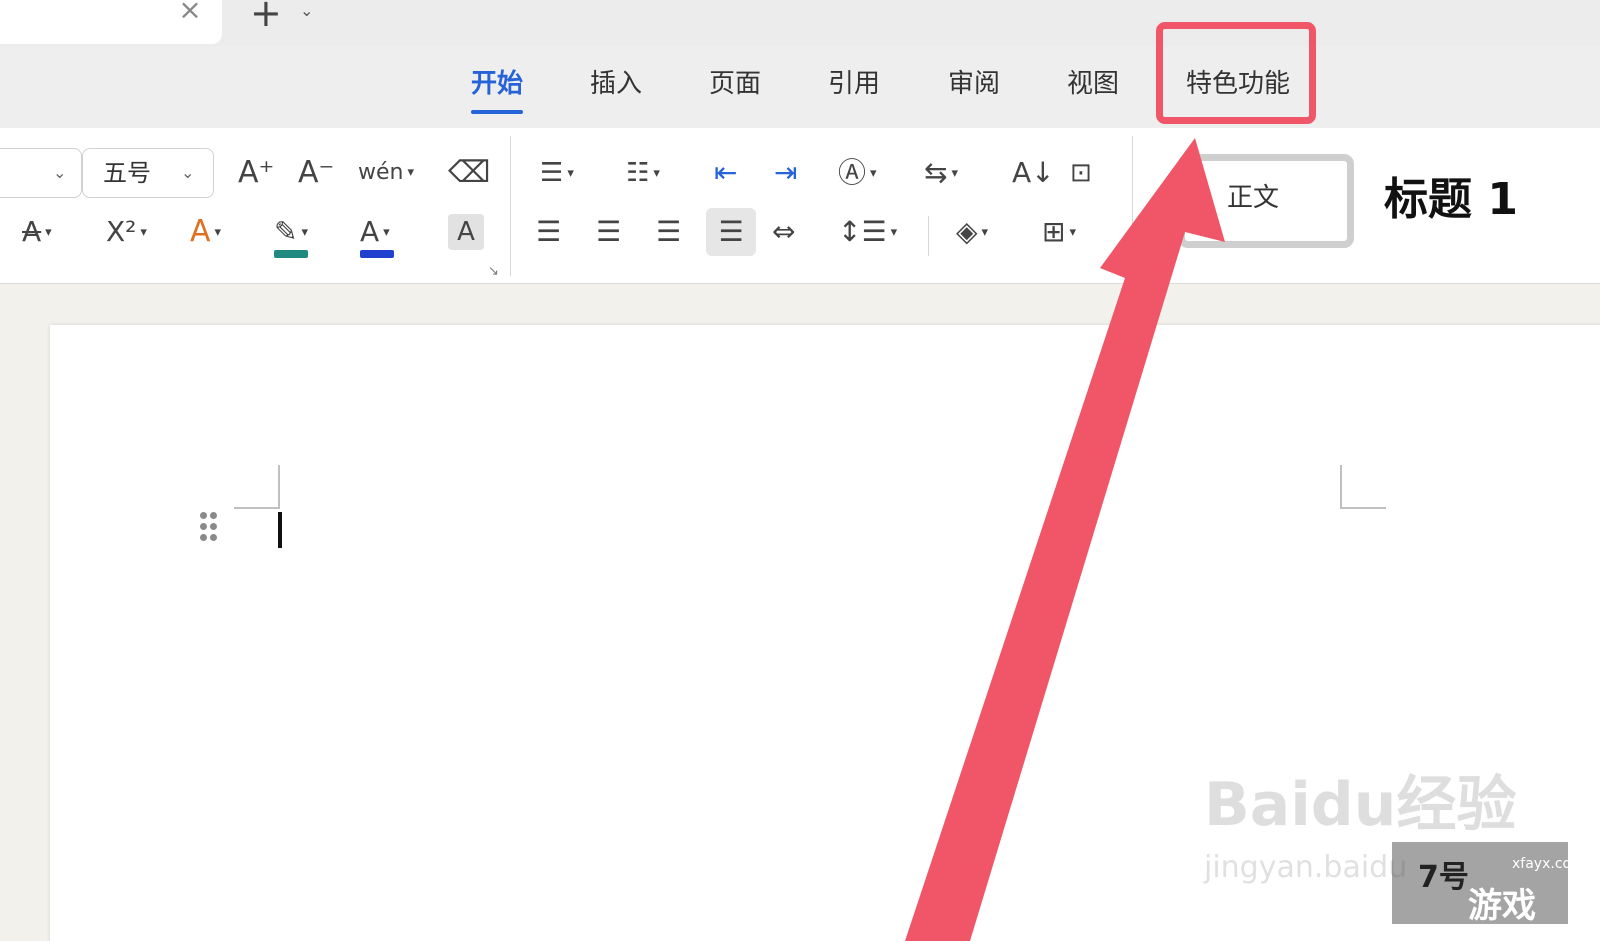 Image resolution: width=1600 pixels, height=941 pixels. I want to click on font-color-glyph: A, so click(370, 231).